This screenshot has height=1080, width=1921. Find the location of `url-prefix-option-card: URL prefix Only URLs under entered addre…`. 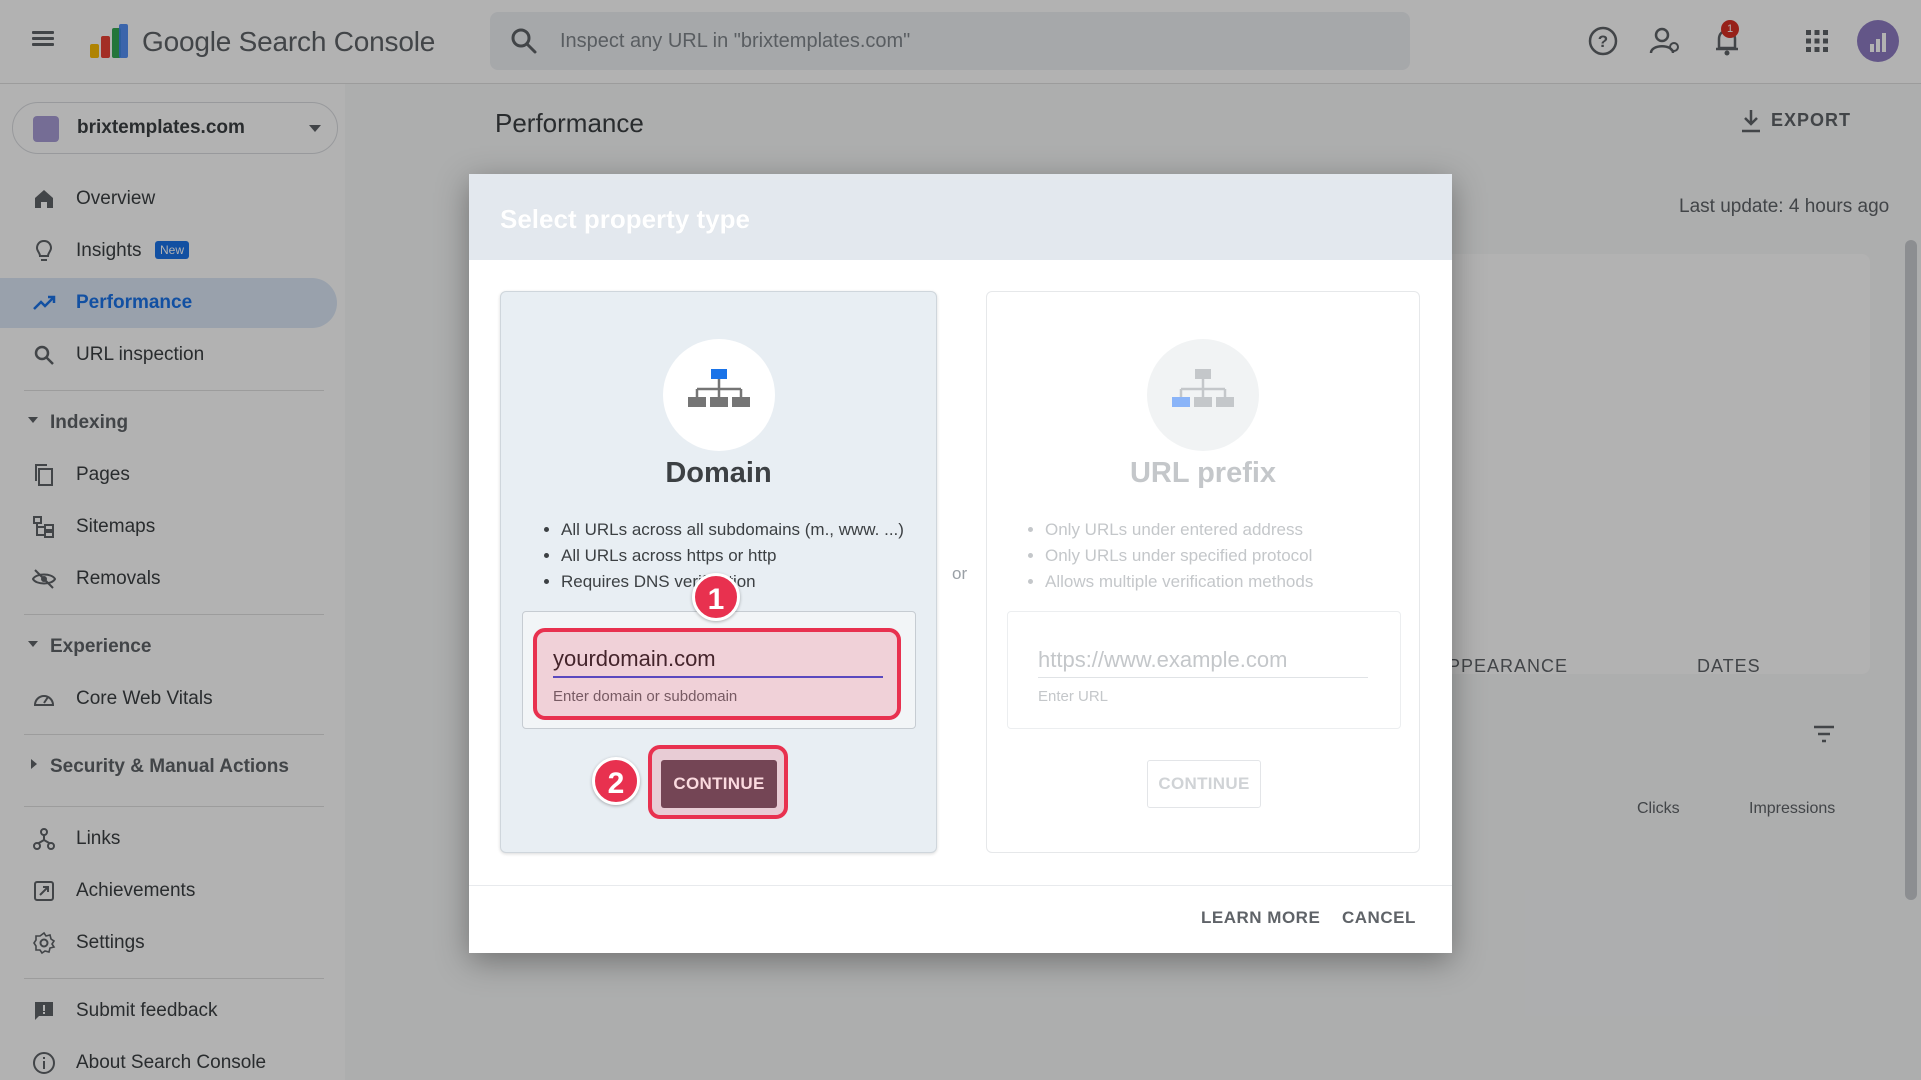

url-prefix-option-card: URL prefix Only URLs under entered addre… is located at coordinates (1203, 572).